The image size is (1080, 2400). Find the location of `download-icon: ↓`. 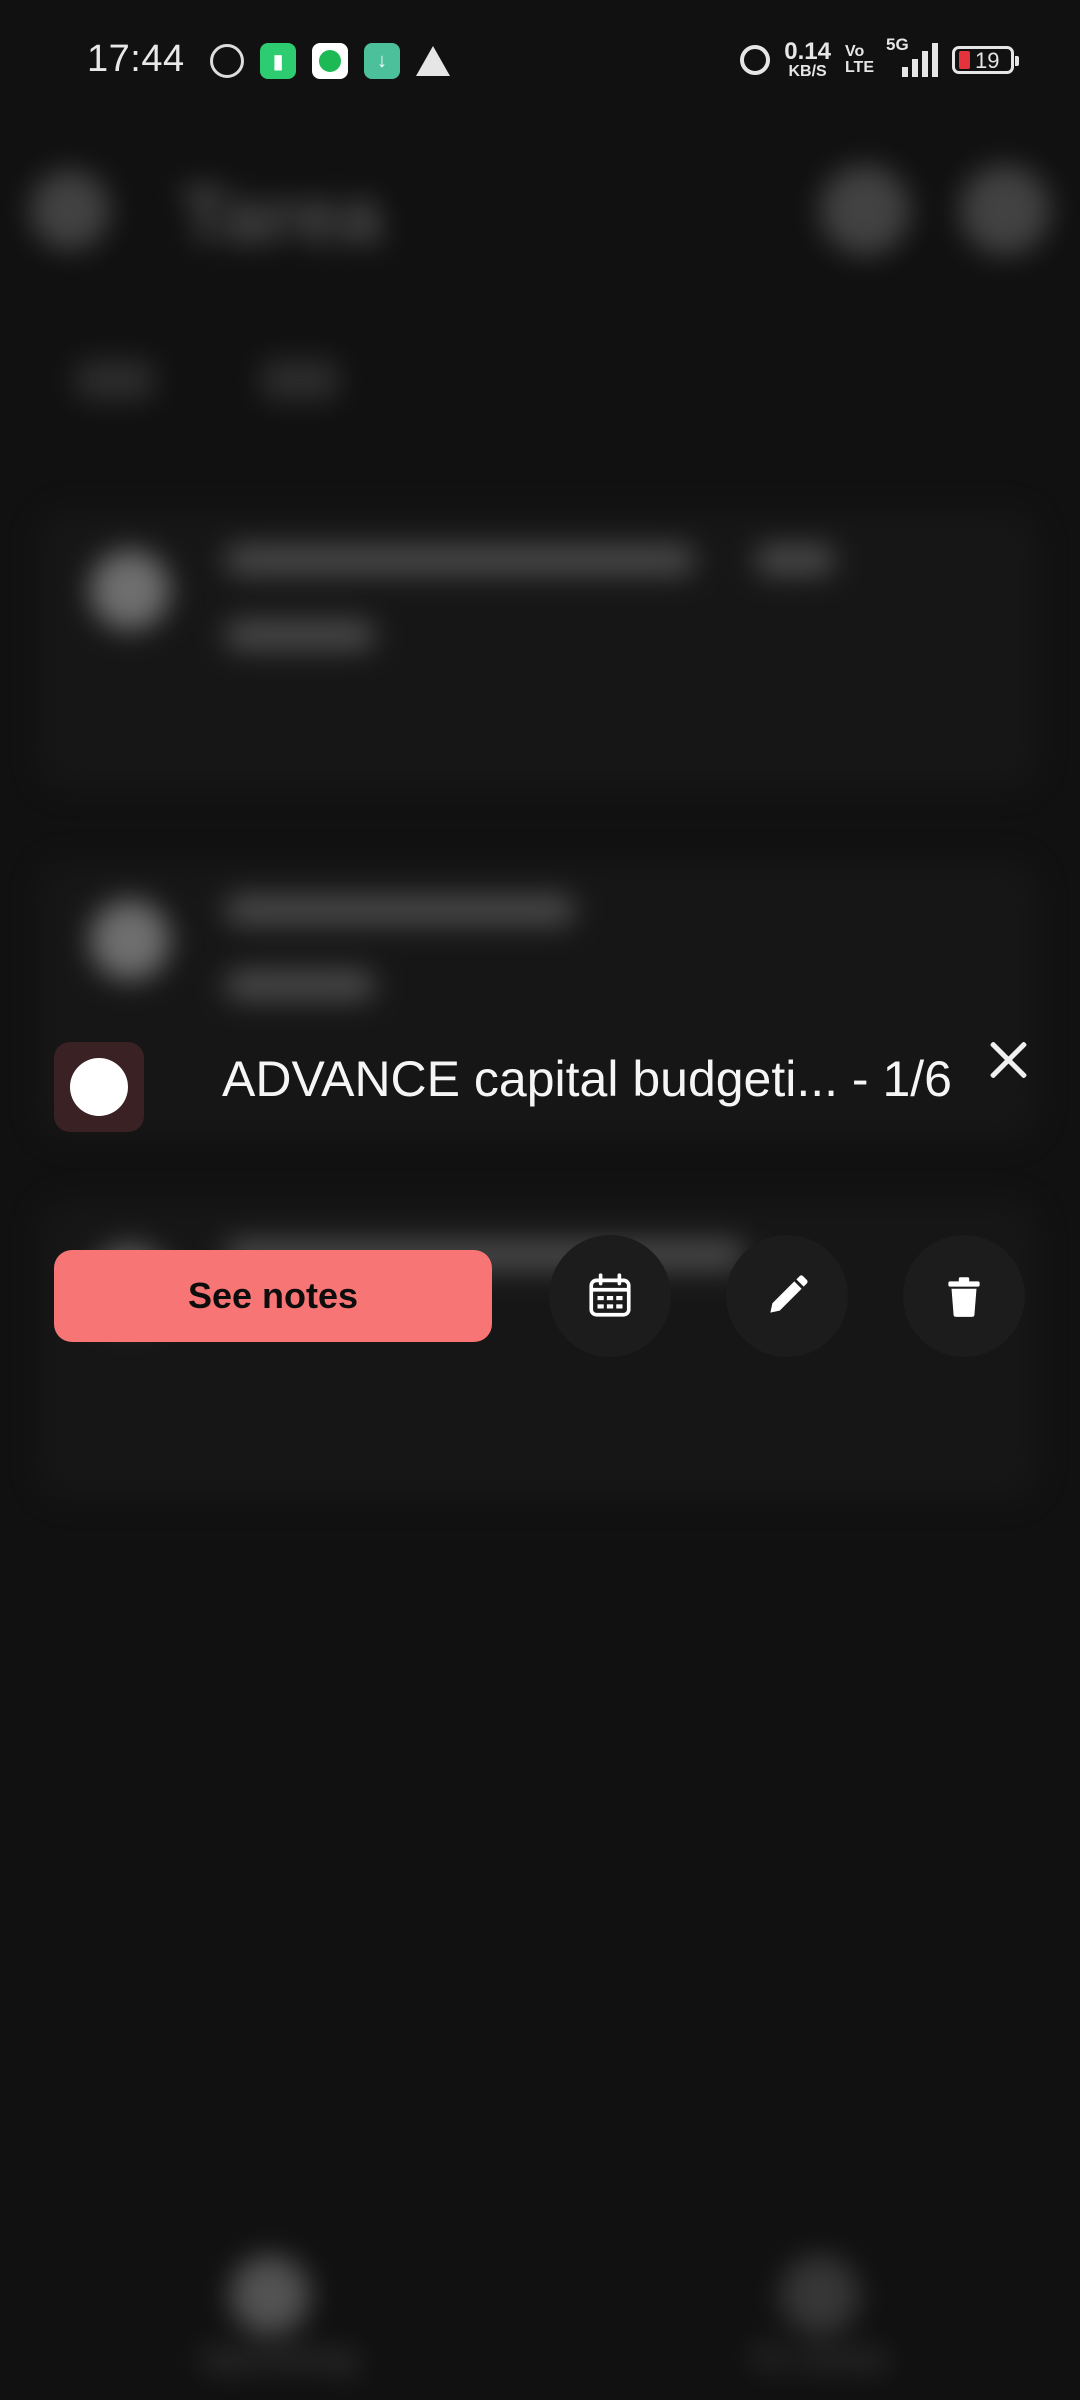

download-icon: ↓ is located at coordinates (382, 61).